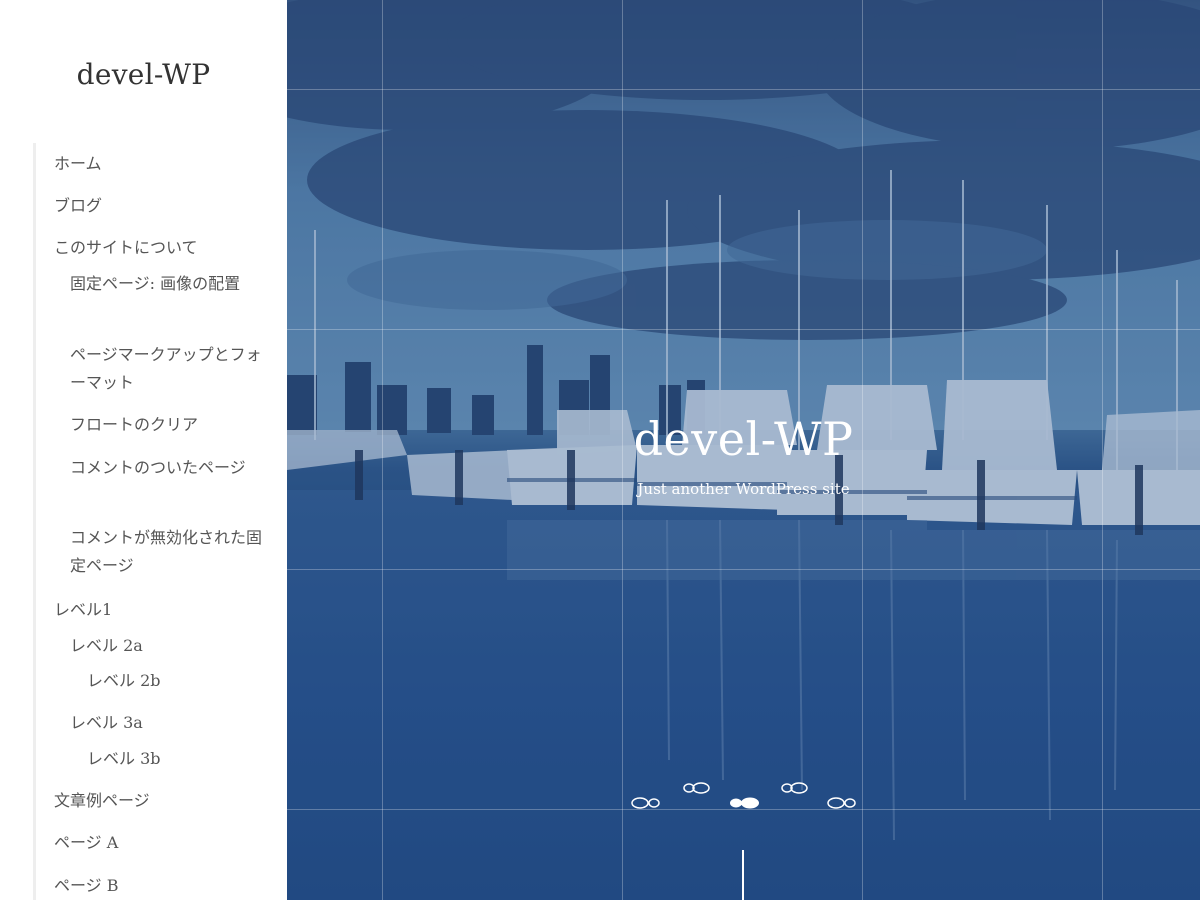 This screenshot has width=1200, height=900. Describe the element at coordinates (167, 284) in the screenshot. I see `nav-item-image-alignment: 固定ページ: 画像の配置` at that location.